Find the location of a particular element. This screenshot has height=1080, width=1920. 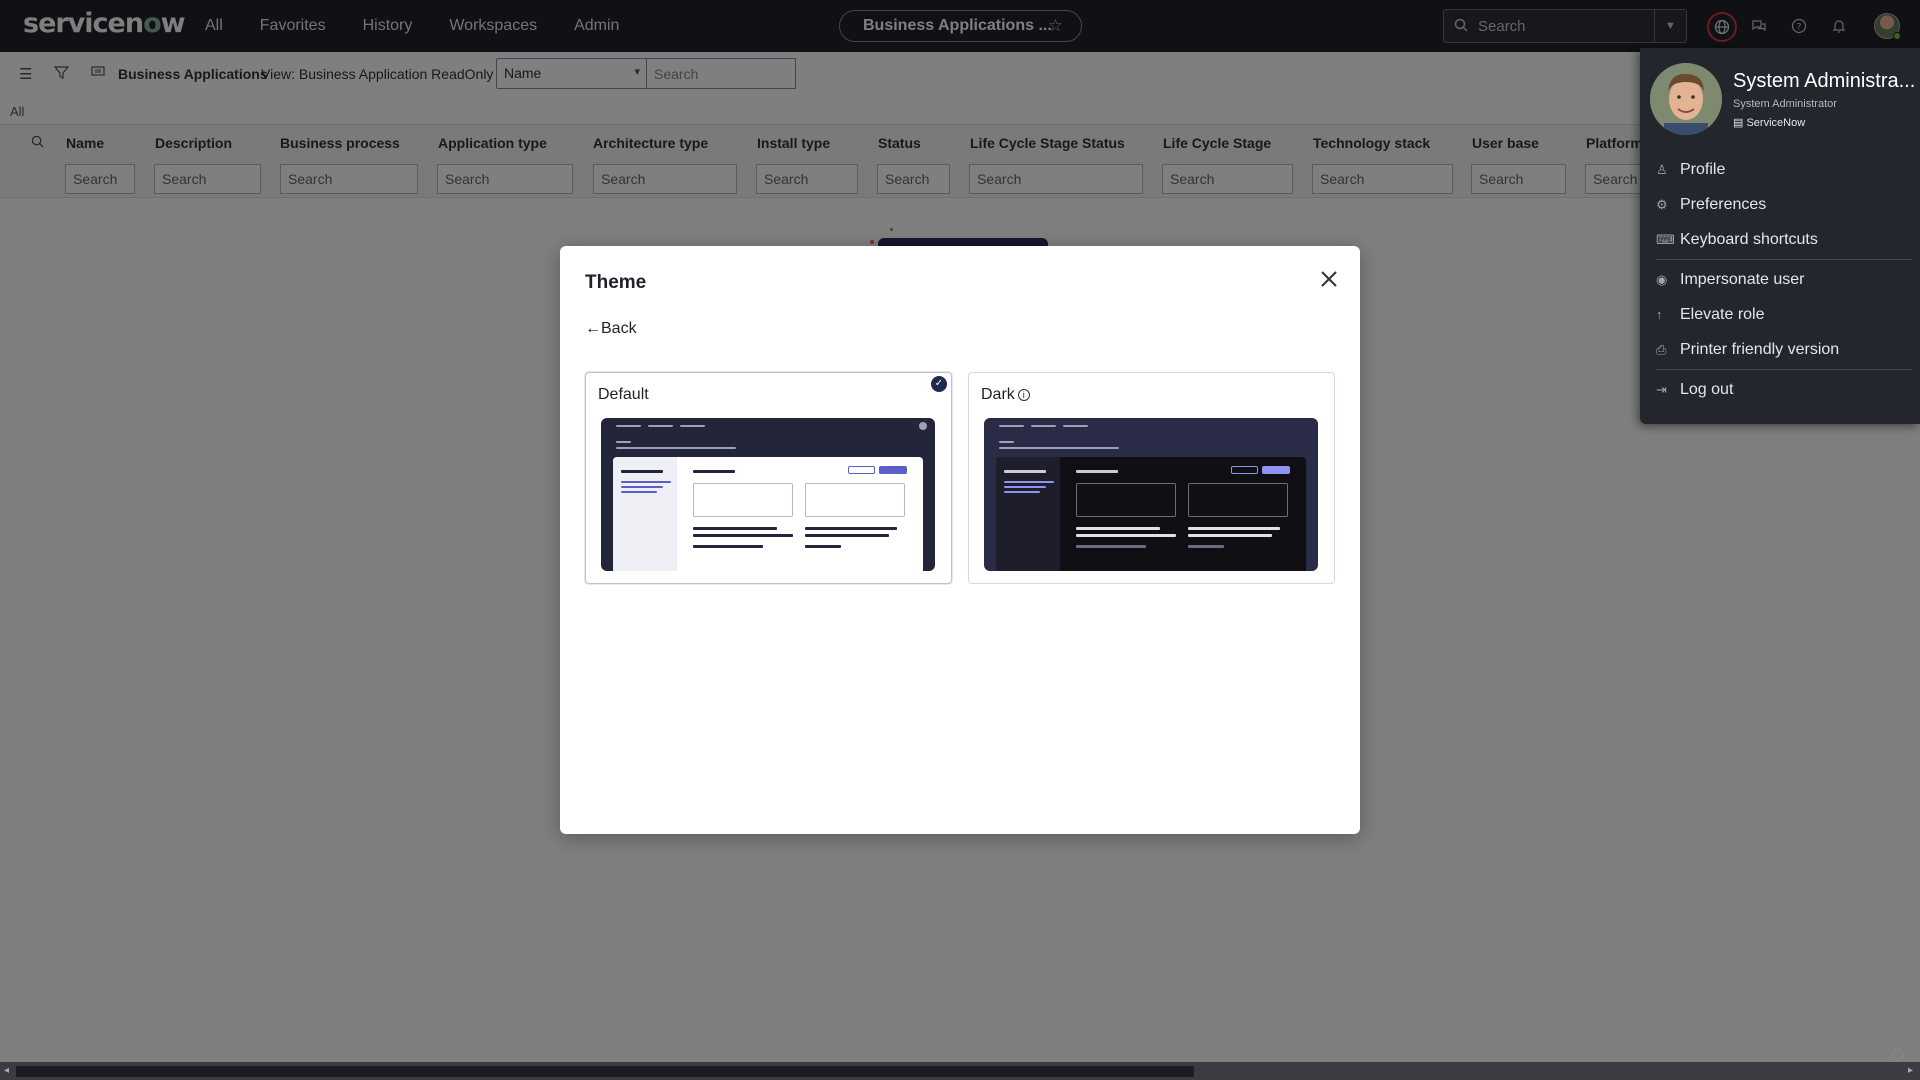

keyboard-icon: ⌨ is located at coordinates (1665, 239).